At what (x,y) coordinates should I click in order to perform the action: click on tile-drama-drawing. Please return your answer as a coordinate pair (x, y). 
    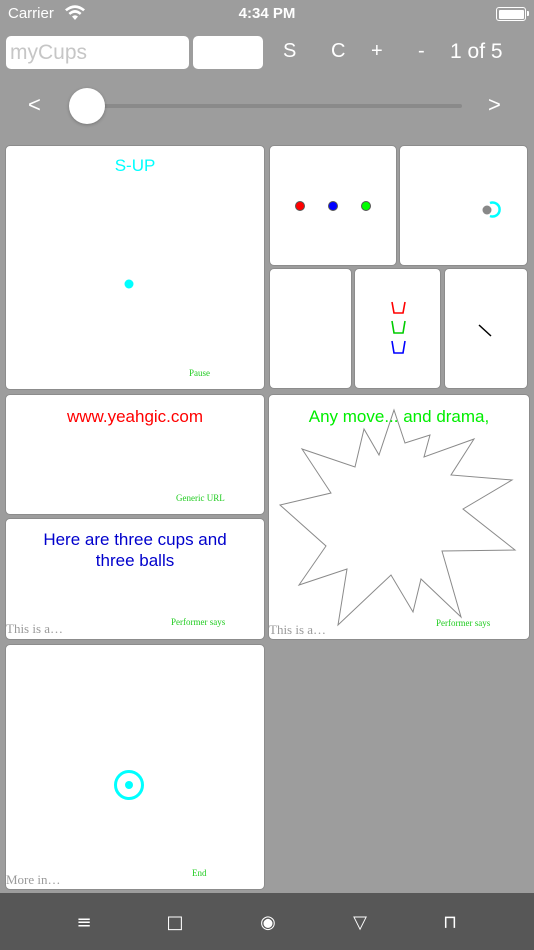
    Looking at the image, I should click on (397, 517).